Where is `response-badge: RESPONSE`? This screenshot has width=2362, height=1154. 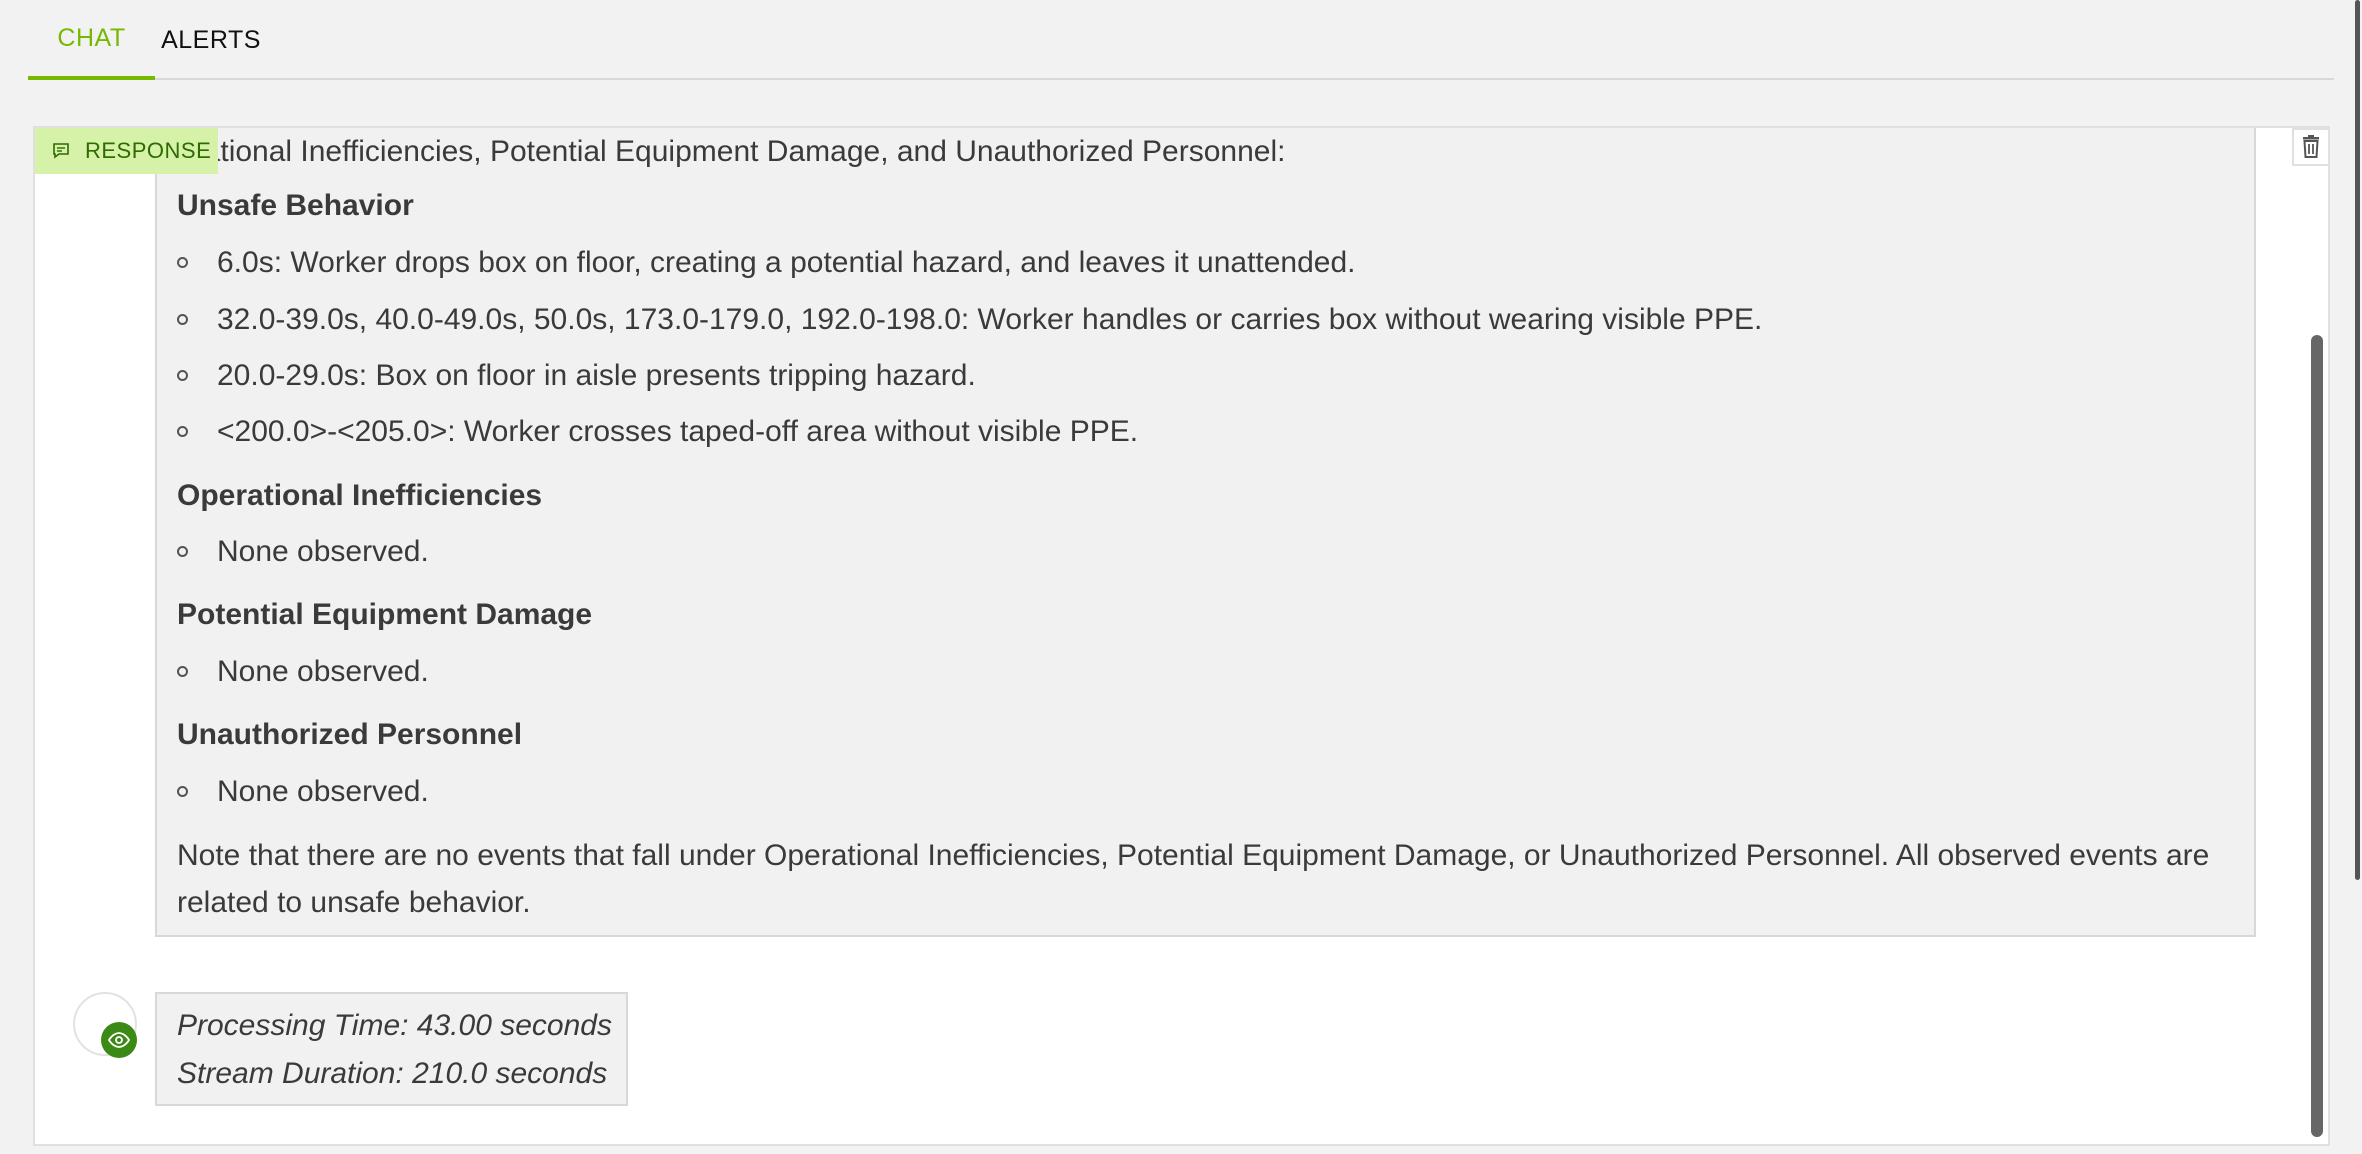
response-badge: RESPONSE is located at coordinates (126, 151).